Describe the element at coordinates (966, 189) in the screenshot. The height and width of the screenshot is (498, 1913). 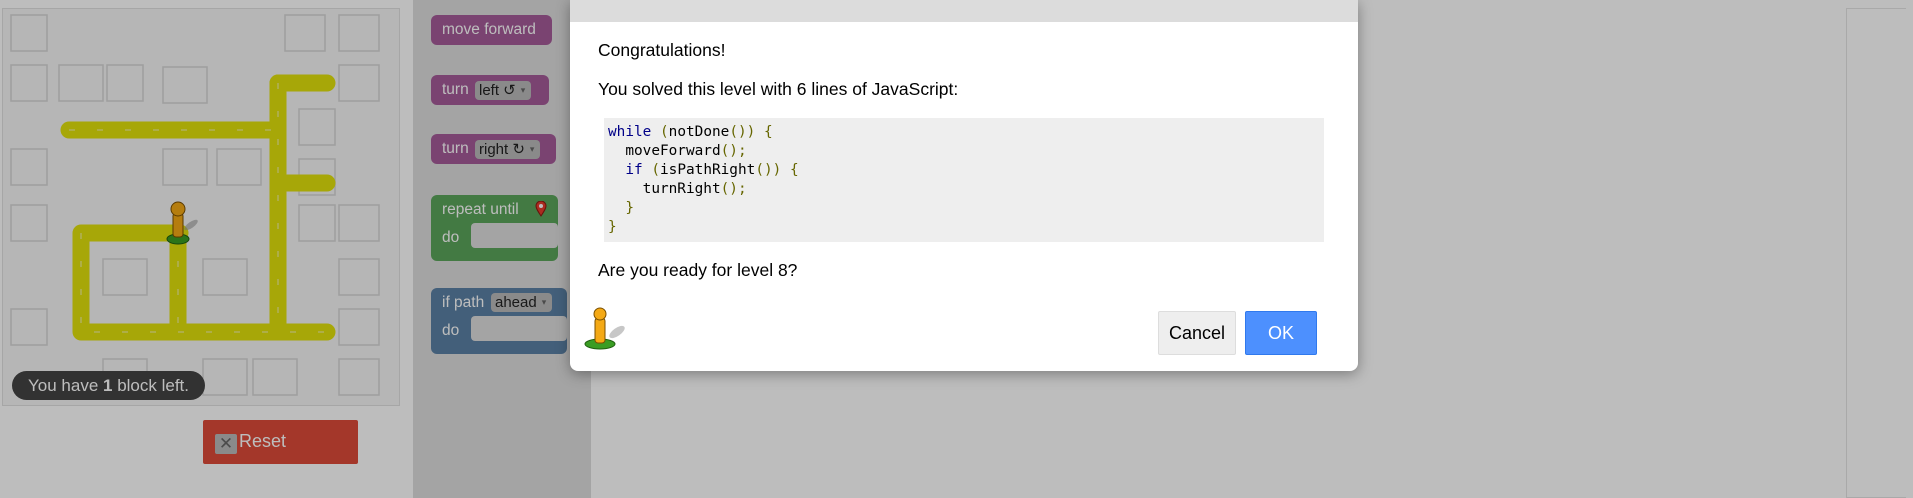
I see `code-line: turnRight();` at that location.